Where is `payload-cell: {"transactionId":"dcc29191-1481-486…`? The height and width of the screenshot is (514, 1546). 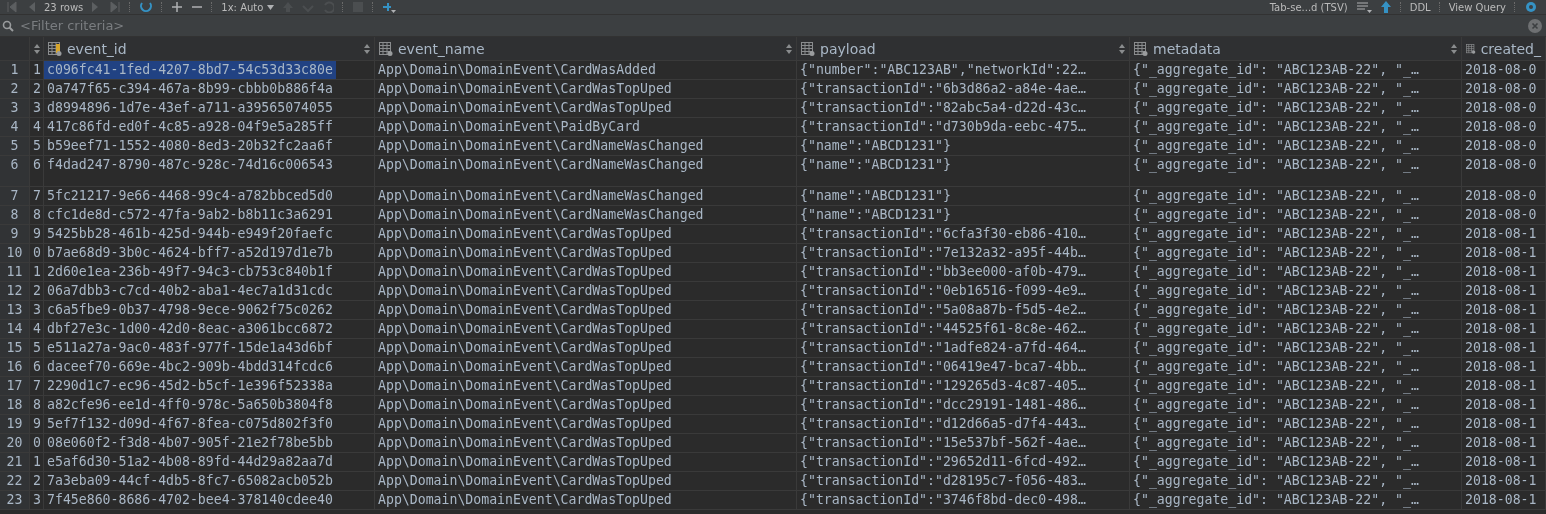
payload-cell: {"transactionId":"dcc29191-1481-486… is located at coordinates (943, 405).